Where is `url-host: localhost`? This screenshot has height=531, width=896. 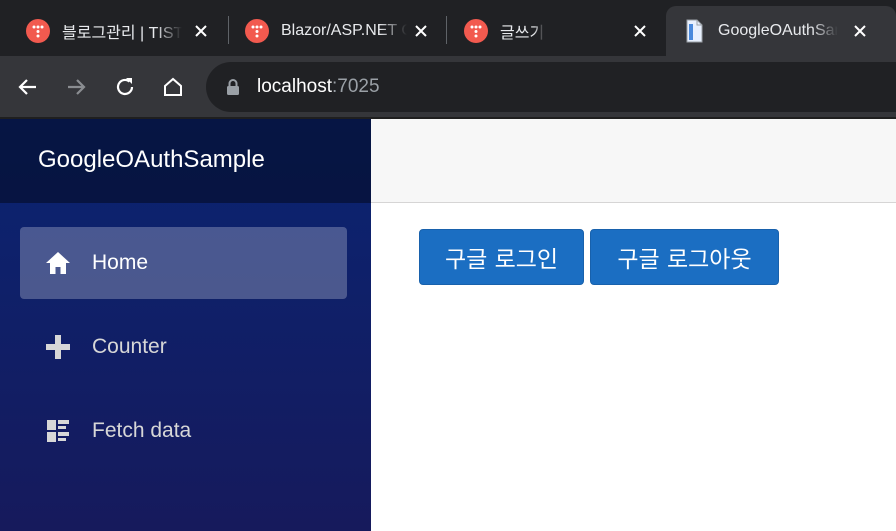
url-host: localhost is located at coordinates (294, 86).